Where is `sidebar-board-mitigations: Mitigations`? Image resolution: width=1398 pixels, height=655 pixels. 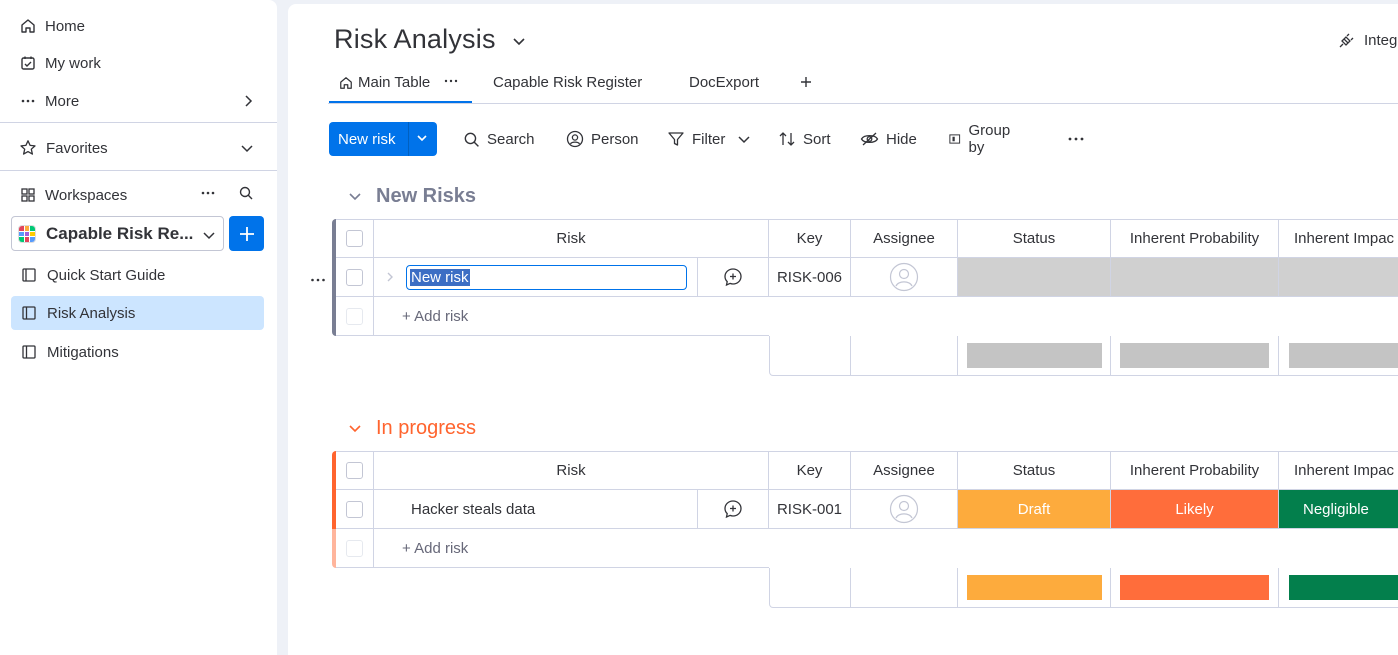
sidebar-board-mitigations: Mitigations is located at coordinates (137, 352).